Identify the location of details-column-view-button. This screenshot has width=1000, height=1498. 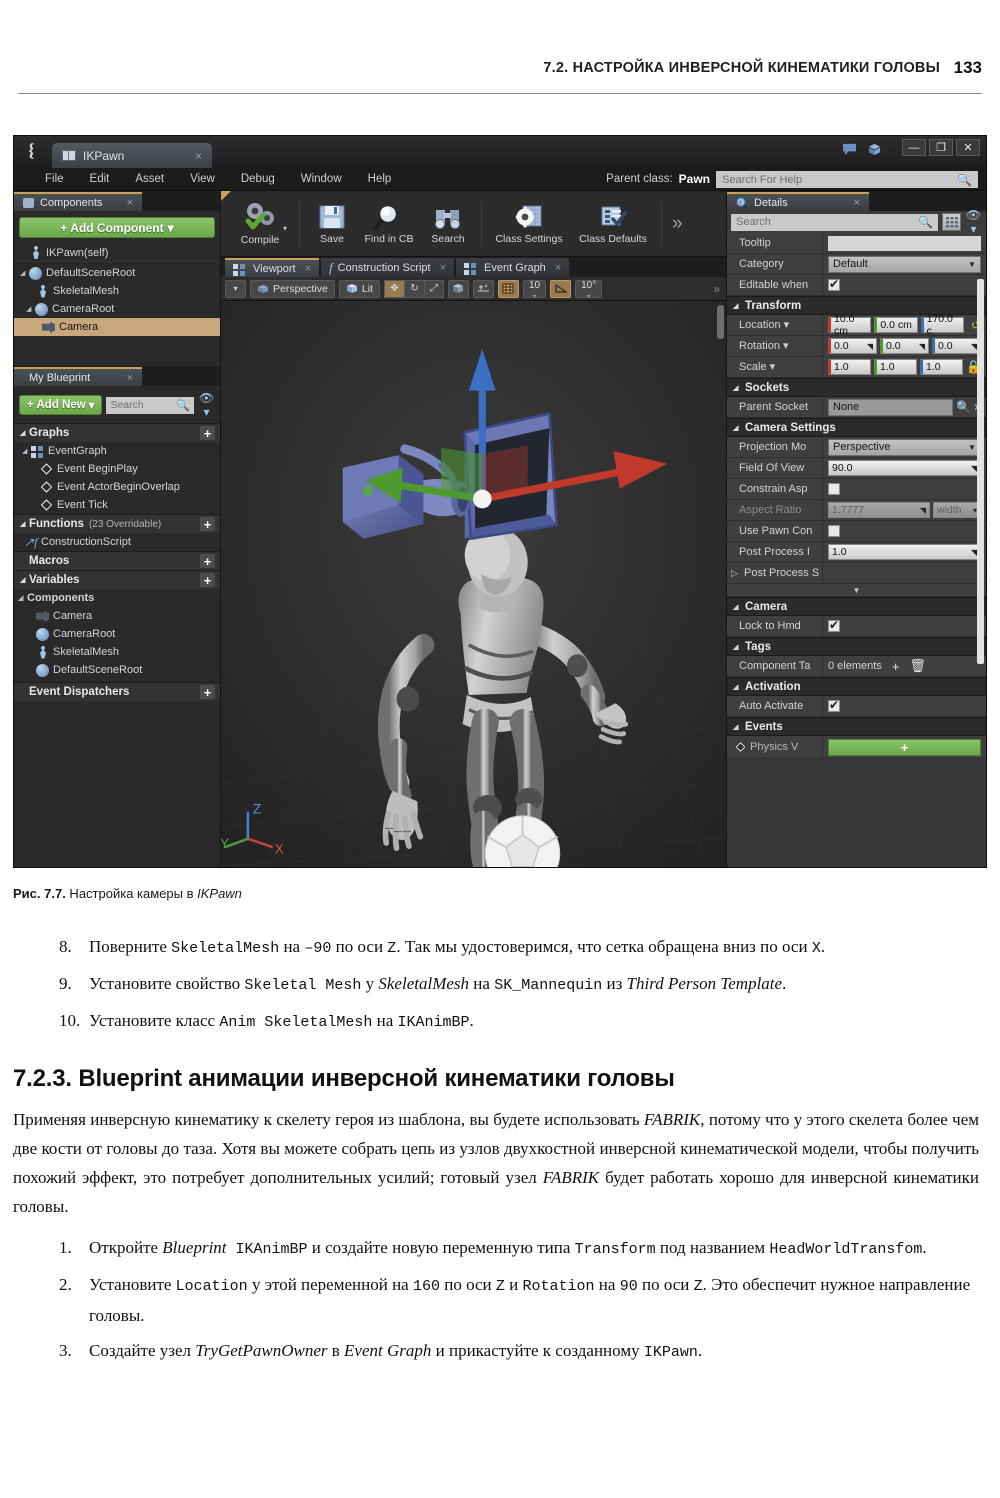
(951, 222).